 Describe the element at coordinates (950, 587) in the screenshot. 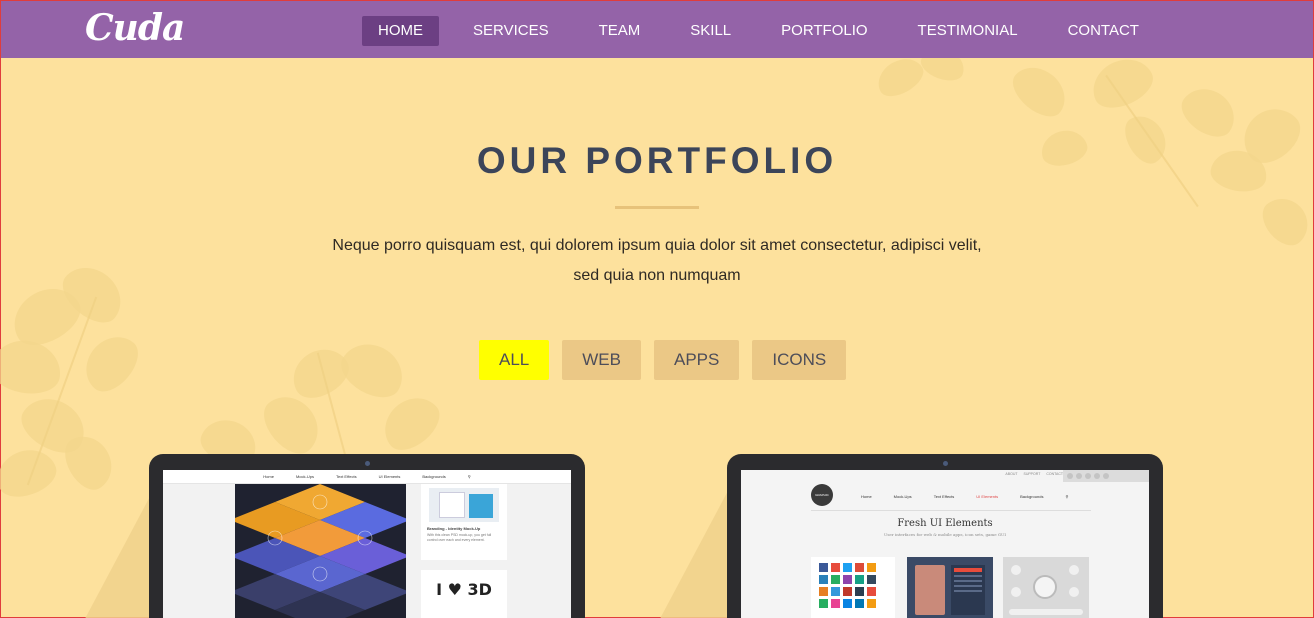

I see `phone-mockup-tile` at that location.